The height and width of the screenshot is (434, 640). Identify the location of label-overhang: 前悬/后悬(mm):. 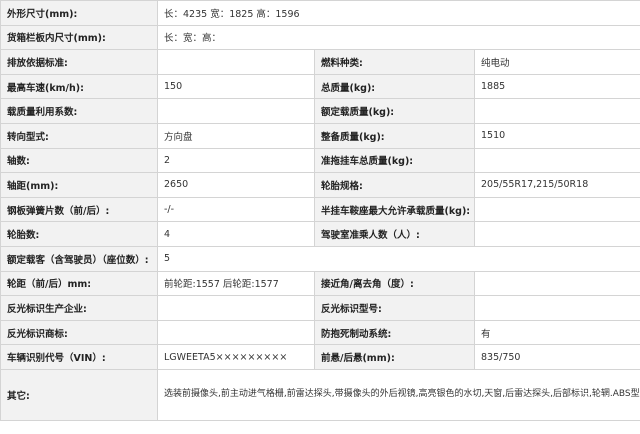
(394, 357).